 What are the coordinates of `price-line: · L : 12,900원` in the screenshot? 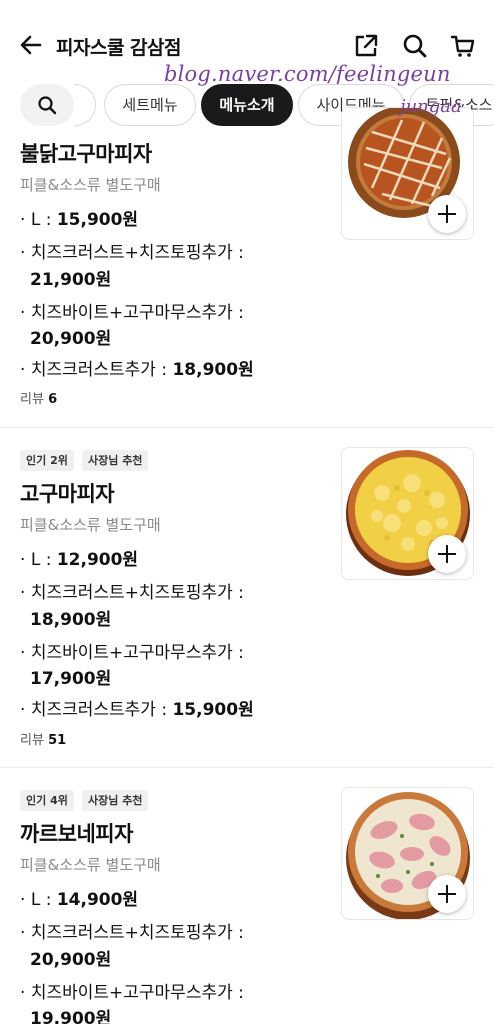 It's located at (79, 560).